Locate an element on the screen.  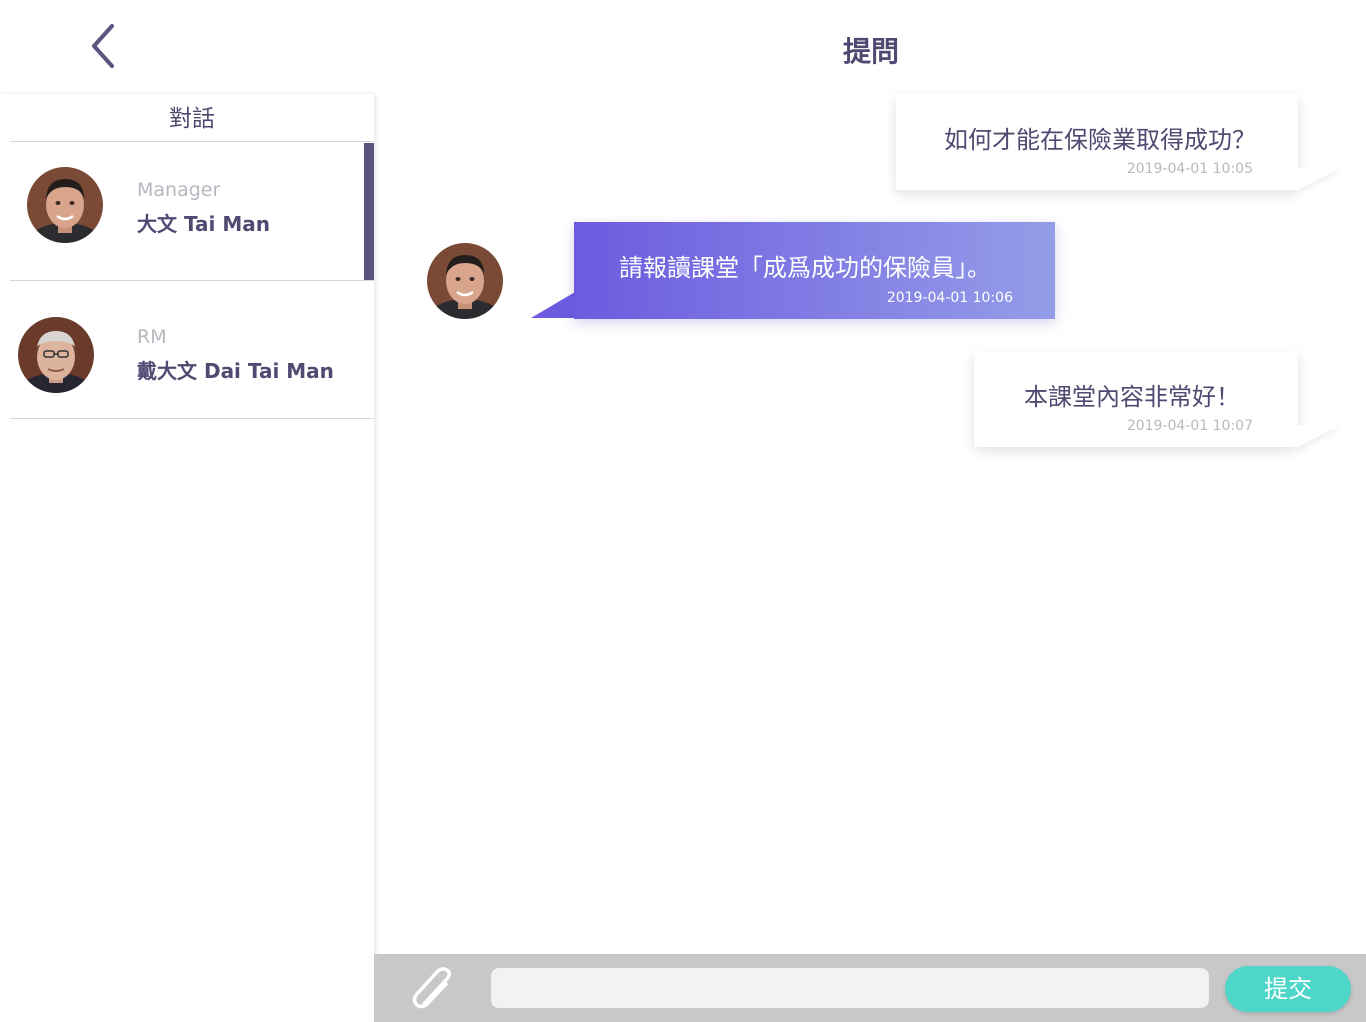
page-title: 提問 is located at coordinates (870, 51).